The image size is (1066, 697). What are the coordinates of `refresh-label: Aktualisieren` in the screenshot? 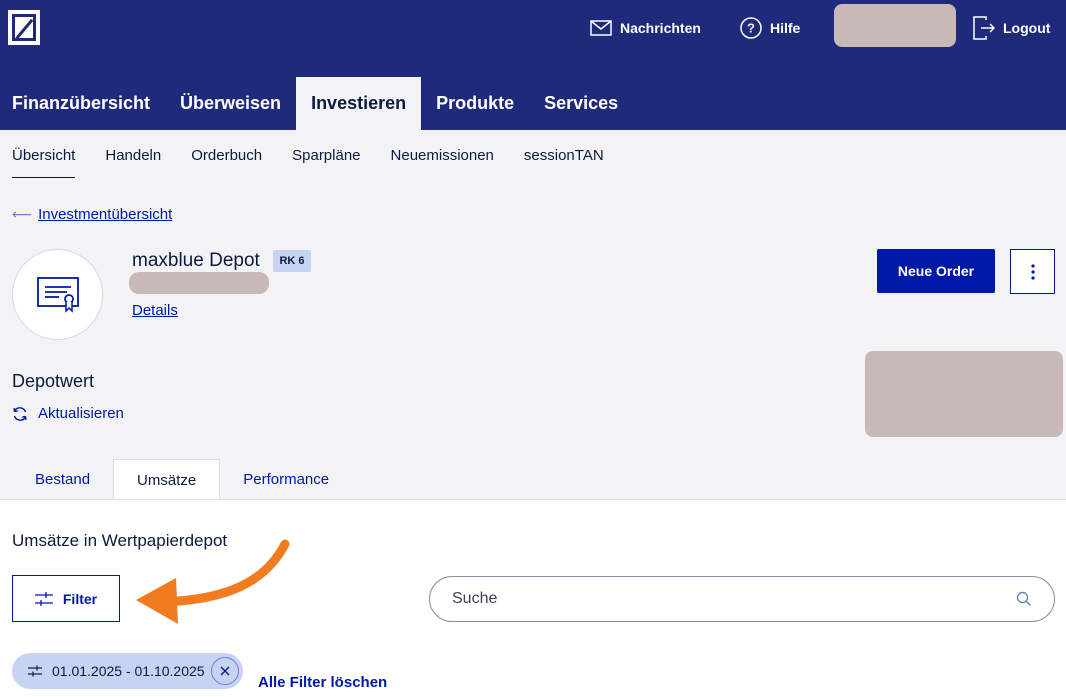 It's located at (81, 413).